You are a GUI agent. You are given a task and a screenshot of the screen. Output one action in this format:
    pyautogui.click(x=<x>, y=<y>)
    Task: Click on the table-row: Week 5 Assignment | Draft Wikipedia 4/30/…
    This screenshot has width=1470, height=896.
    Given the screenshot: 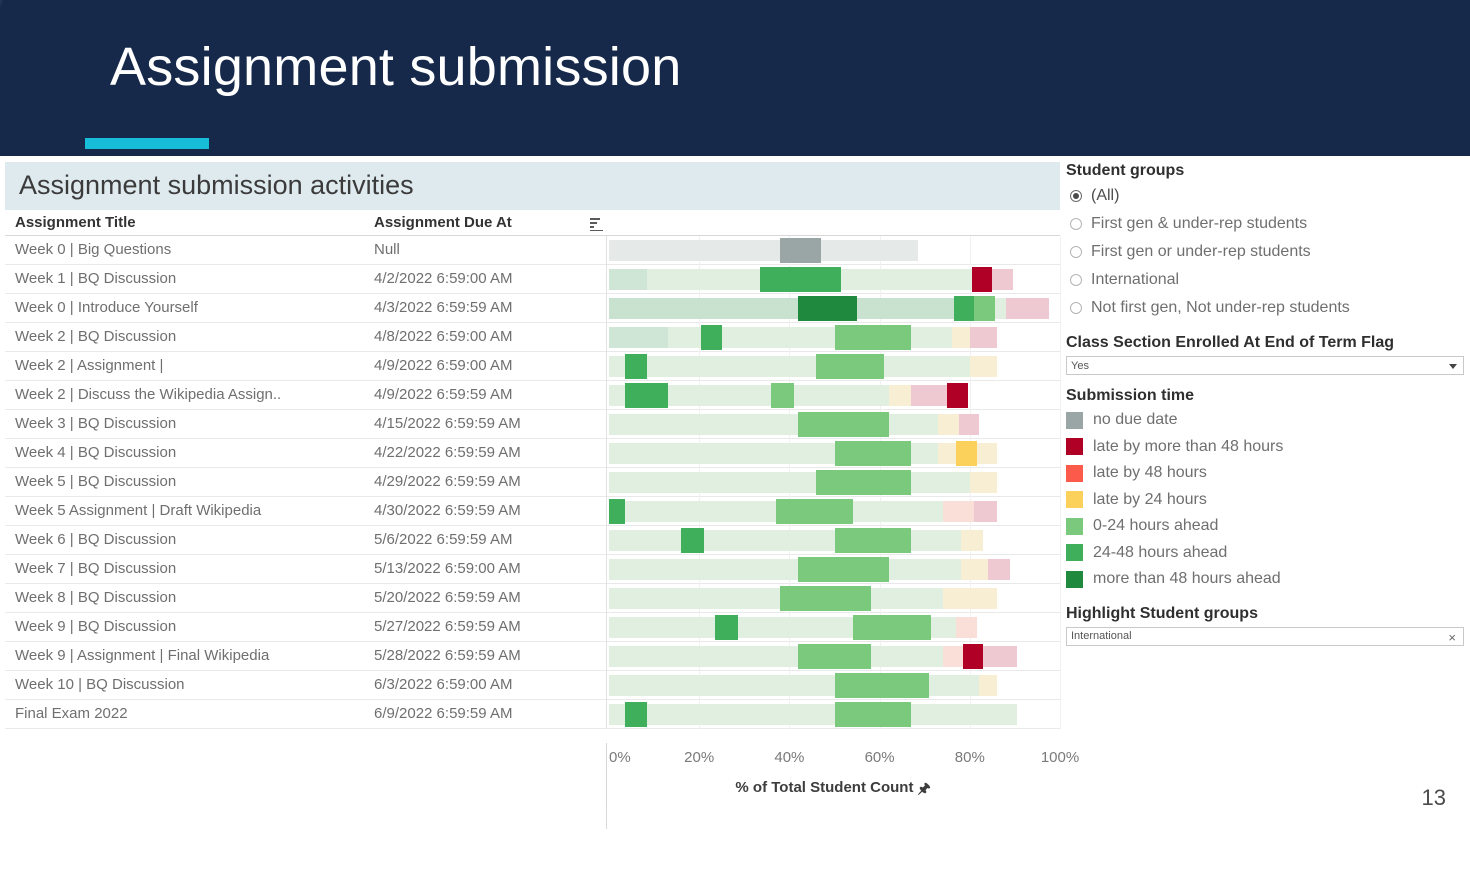 What is the action you would take?
    pyautogui.click(x=533, y=511)
    